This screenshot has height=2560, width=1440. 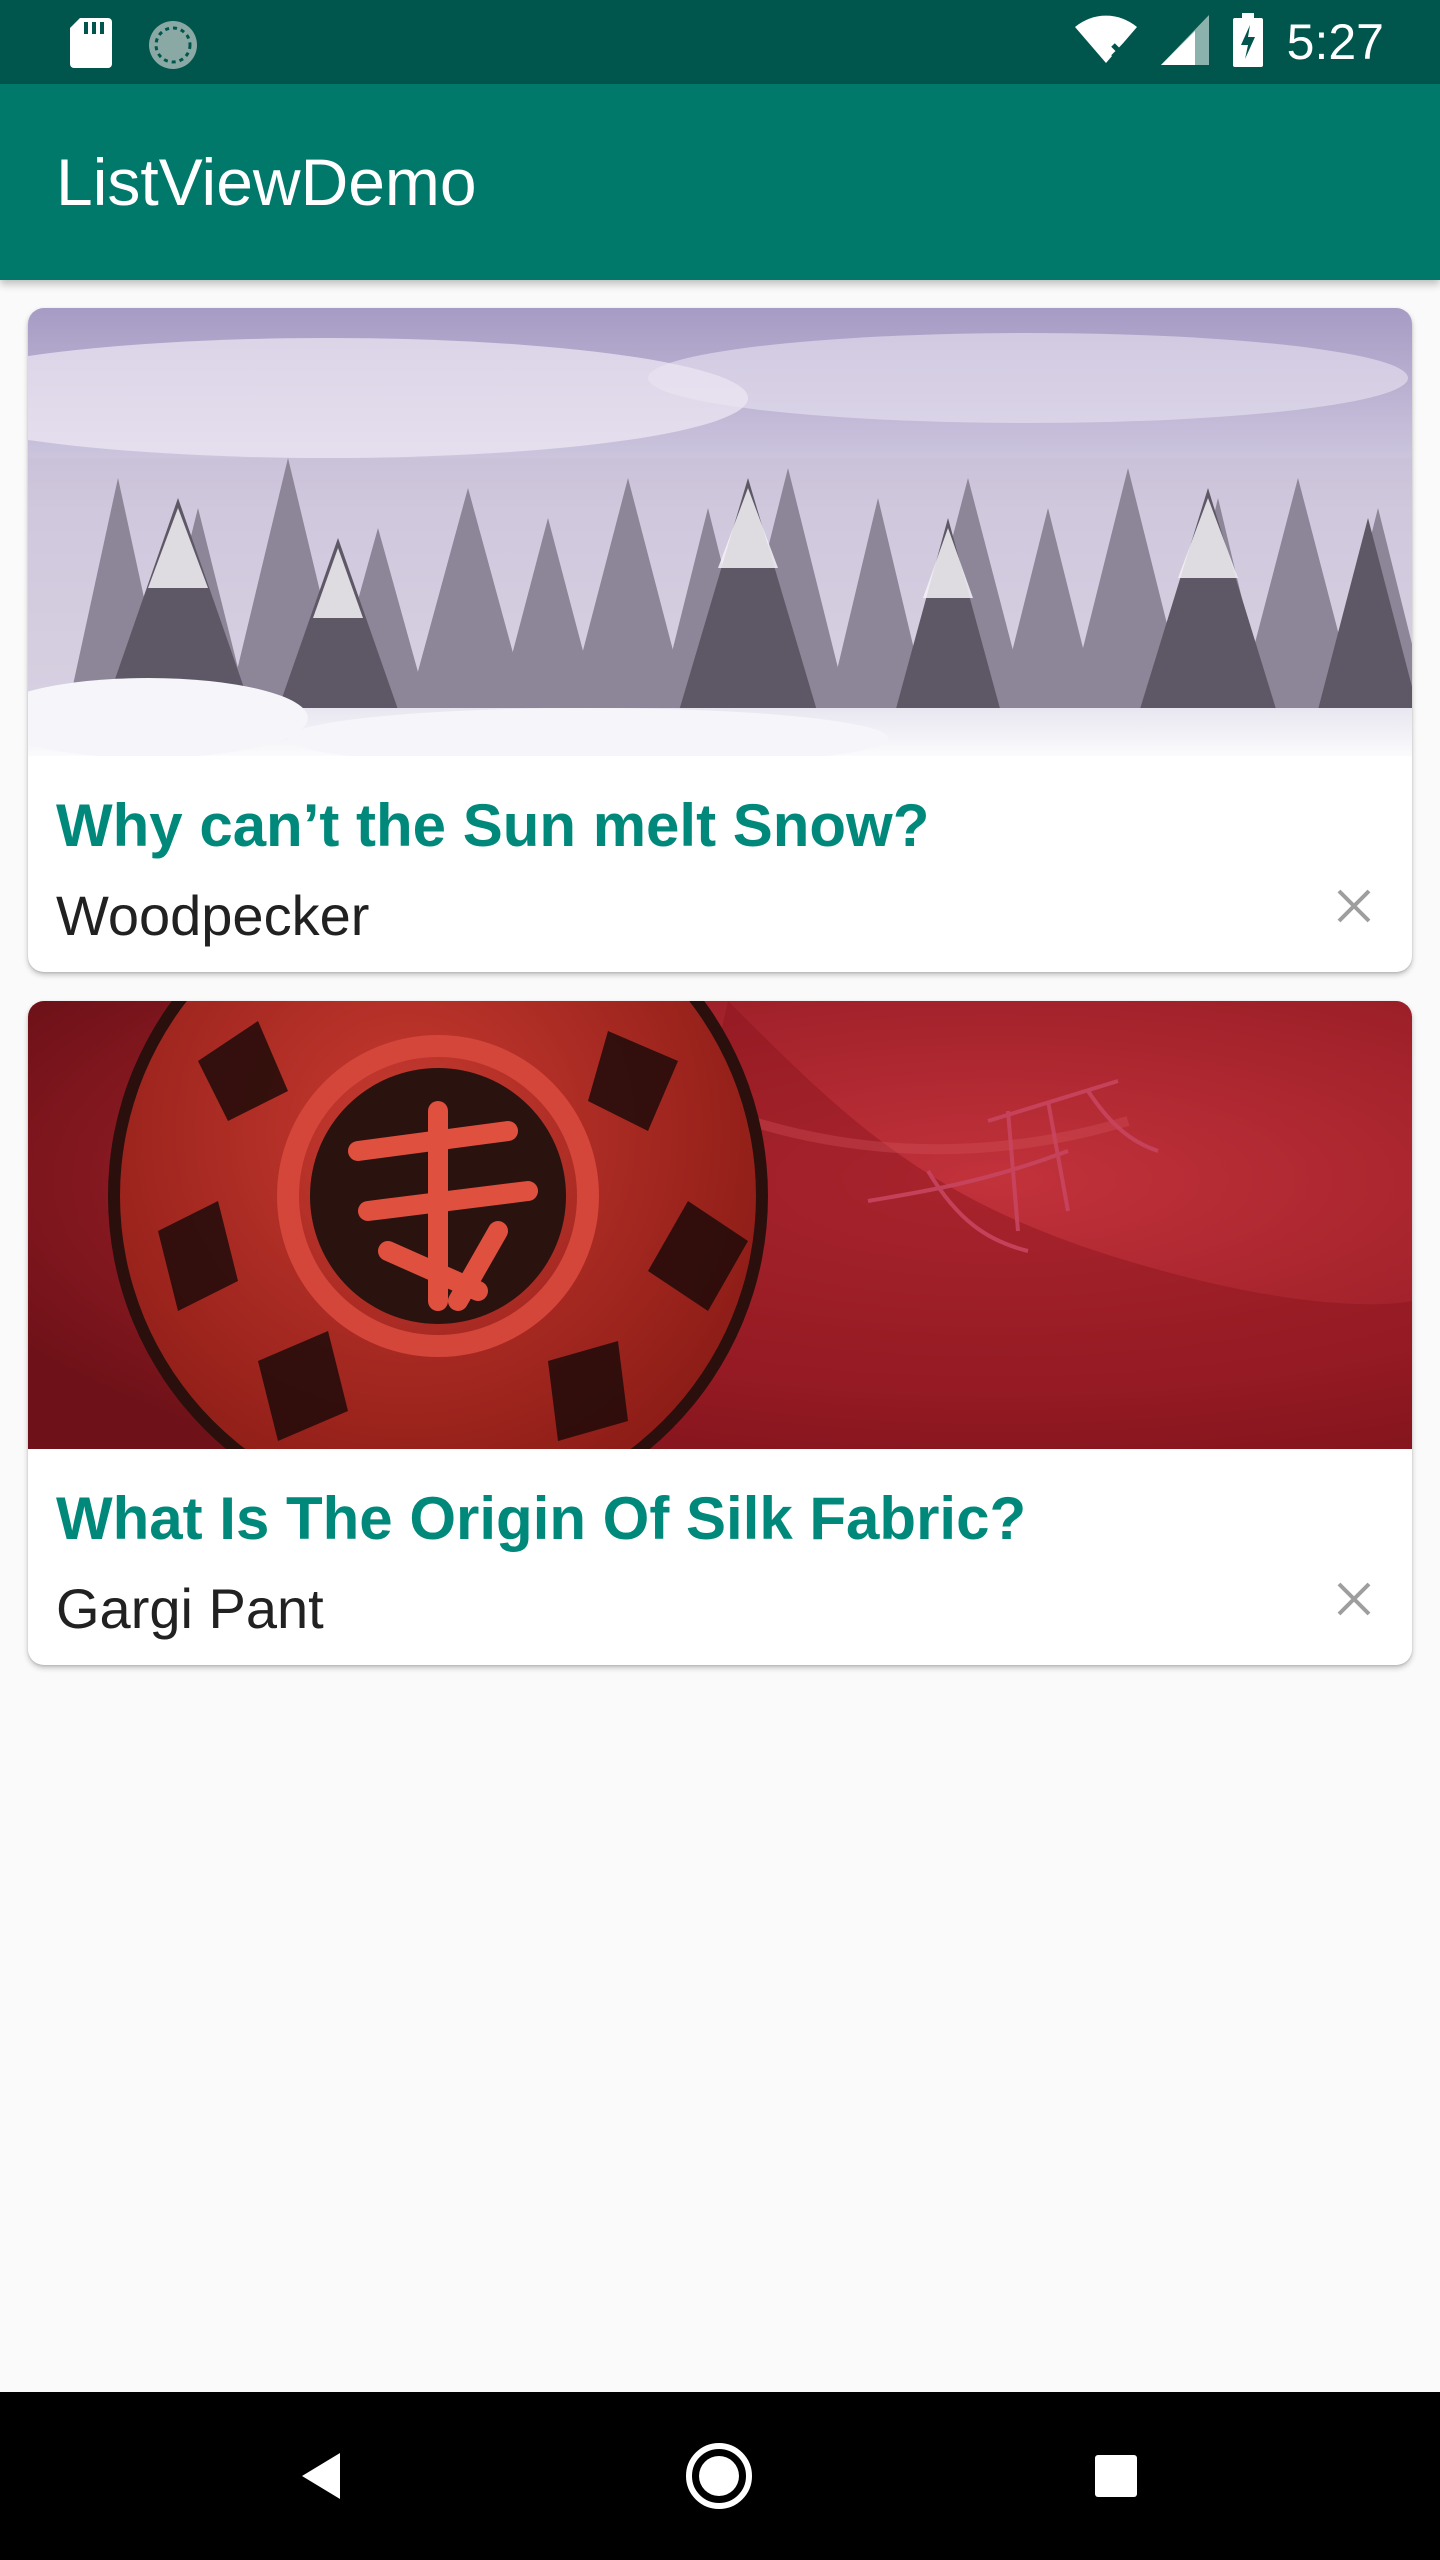 I want to click on back-icon, so click(x=321, y=2476).